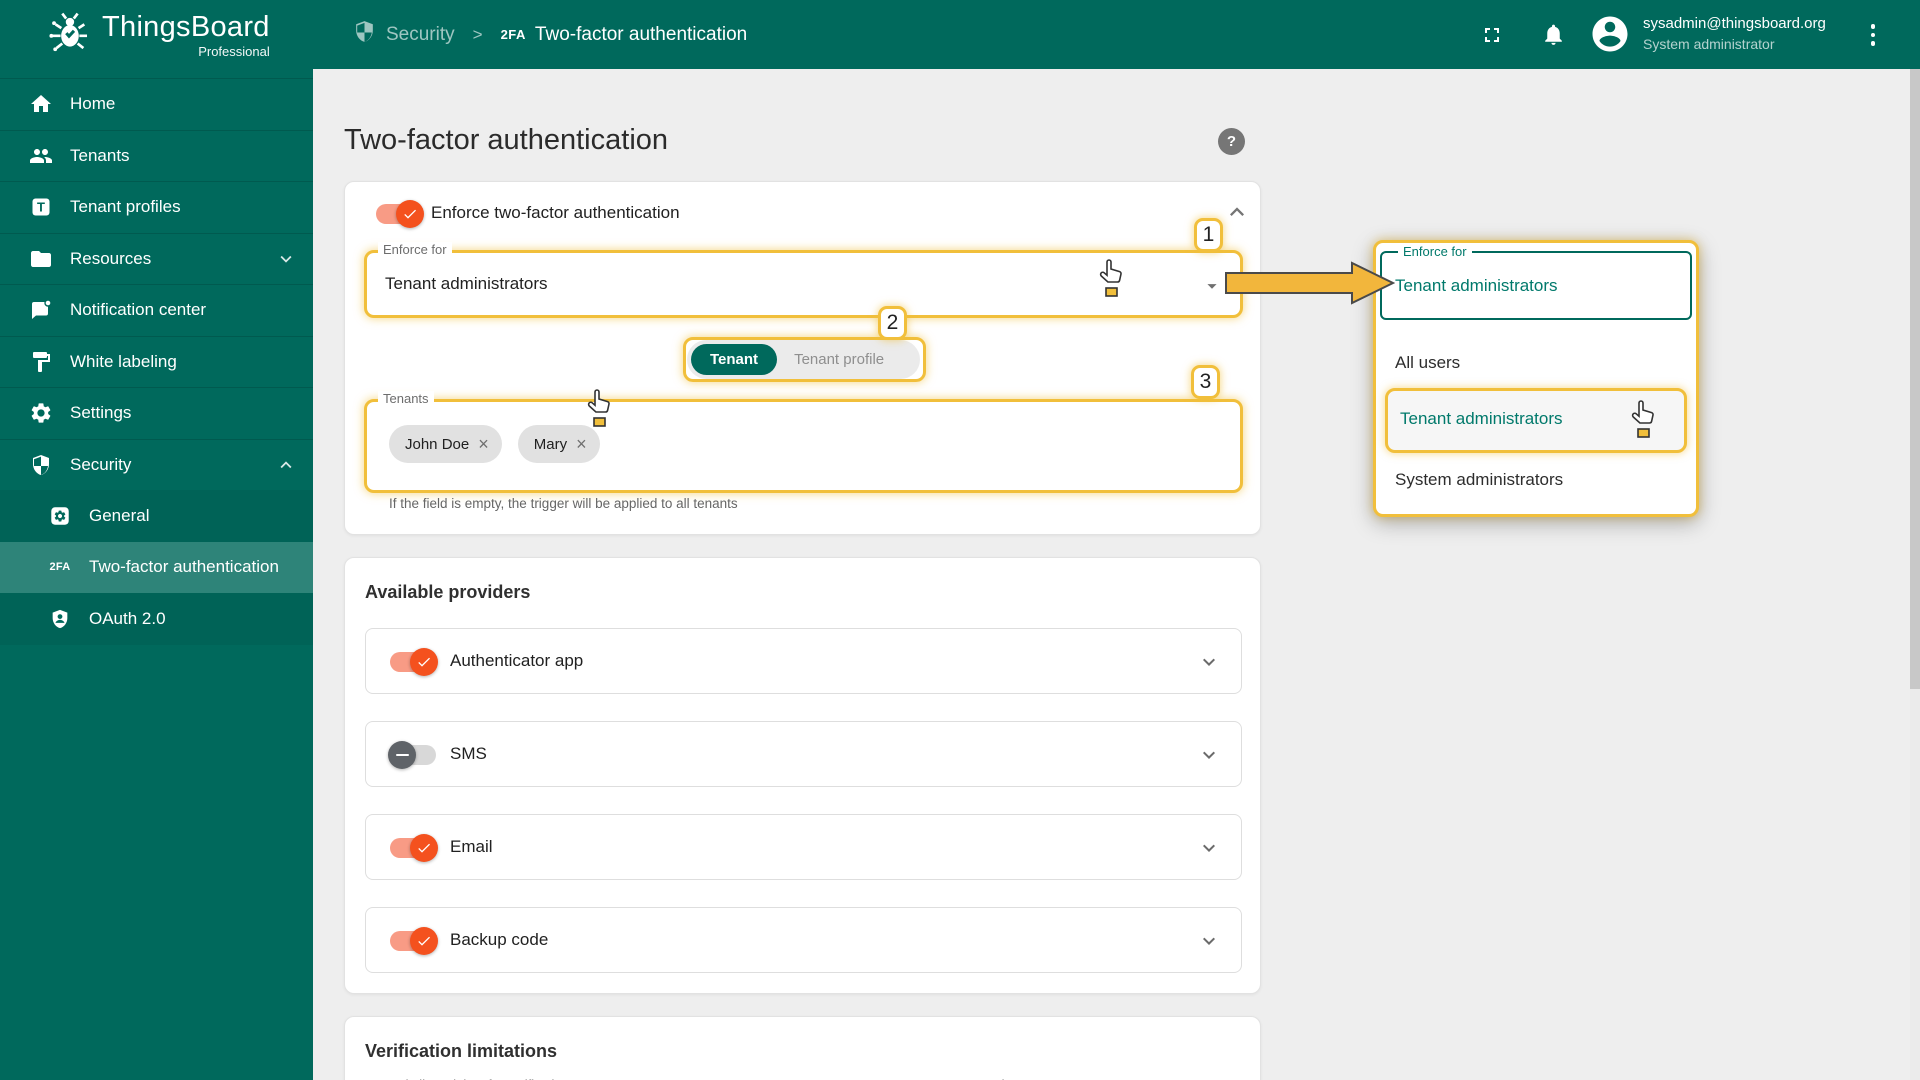  What do you see at coordinates (1237, 214) in the screenshot?
I see `collapse-chevron-icon` at bounding box center [1237, 214].